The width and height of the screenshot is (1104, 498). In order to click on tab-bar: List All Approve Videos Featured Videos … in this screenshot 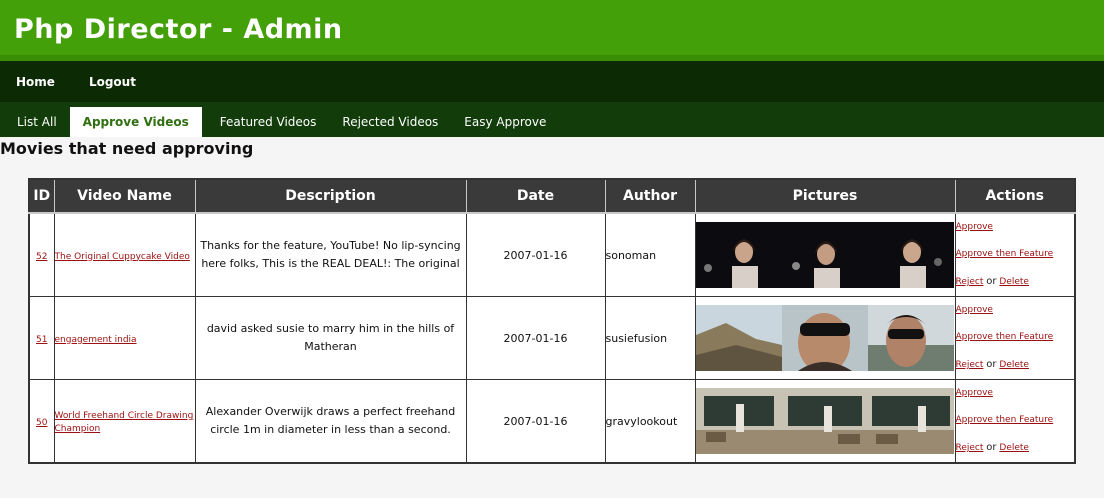, I will do `click(552, 119)`.